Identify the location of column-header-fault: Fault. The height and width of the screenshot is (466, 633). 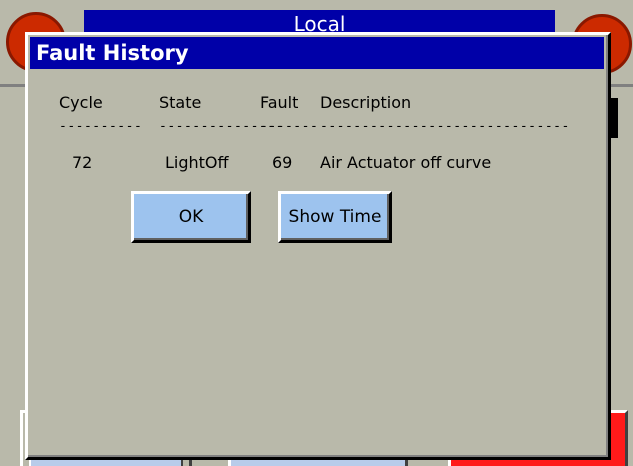
(279, 102).